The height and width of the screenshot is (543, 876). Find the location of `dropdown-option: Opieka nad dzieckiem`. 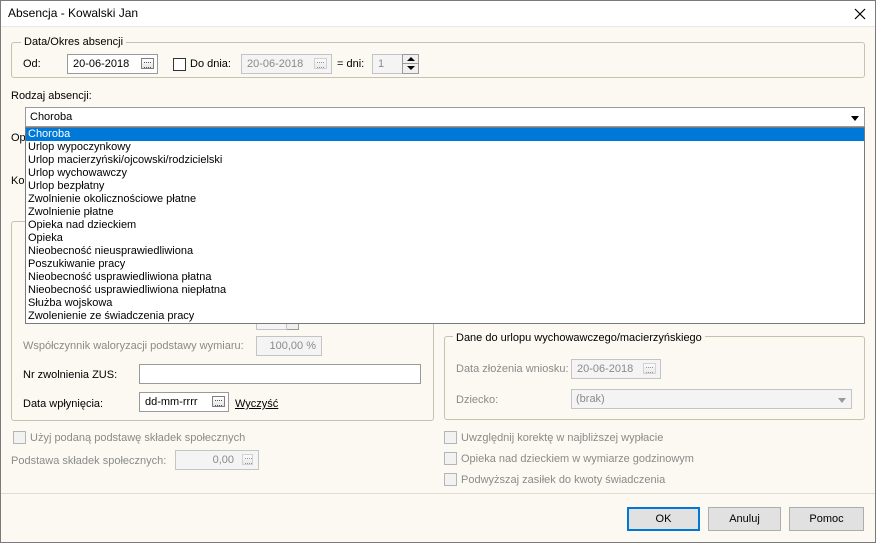

dropdown-option: Opieka nad dzieckiem is located at coordinates (445, 225).